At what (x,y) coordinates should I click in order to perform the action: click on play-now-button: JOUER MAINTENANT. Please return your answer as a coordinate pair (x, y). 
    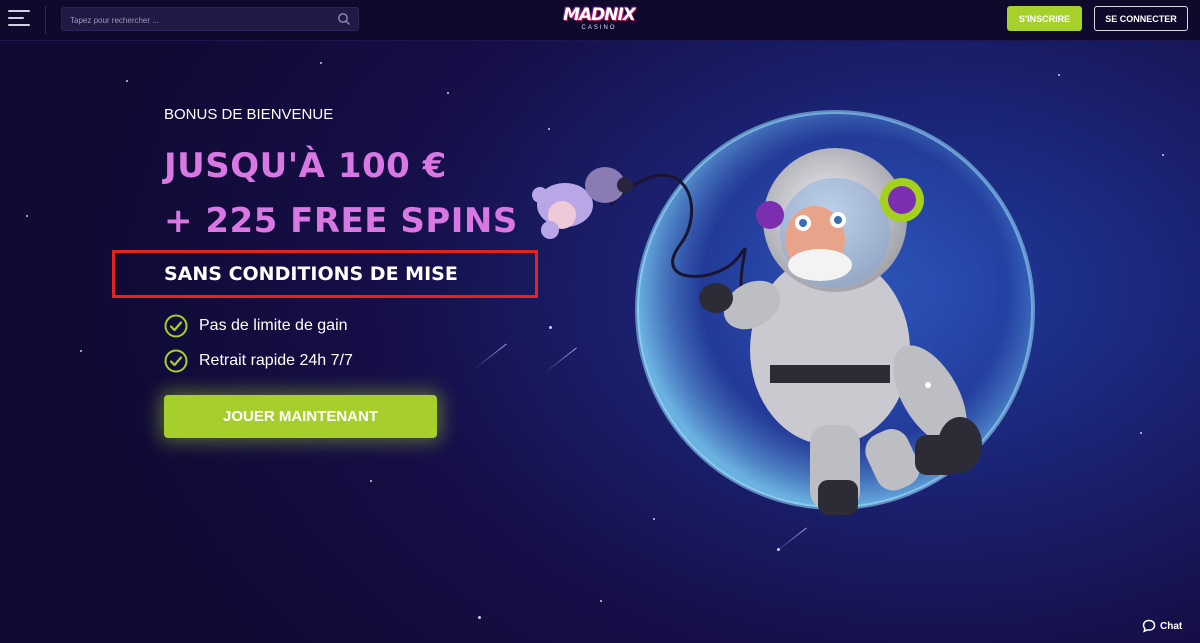
    Looking at the image, I should click on (300, 416).